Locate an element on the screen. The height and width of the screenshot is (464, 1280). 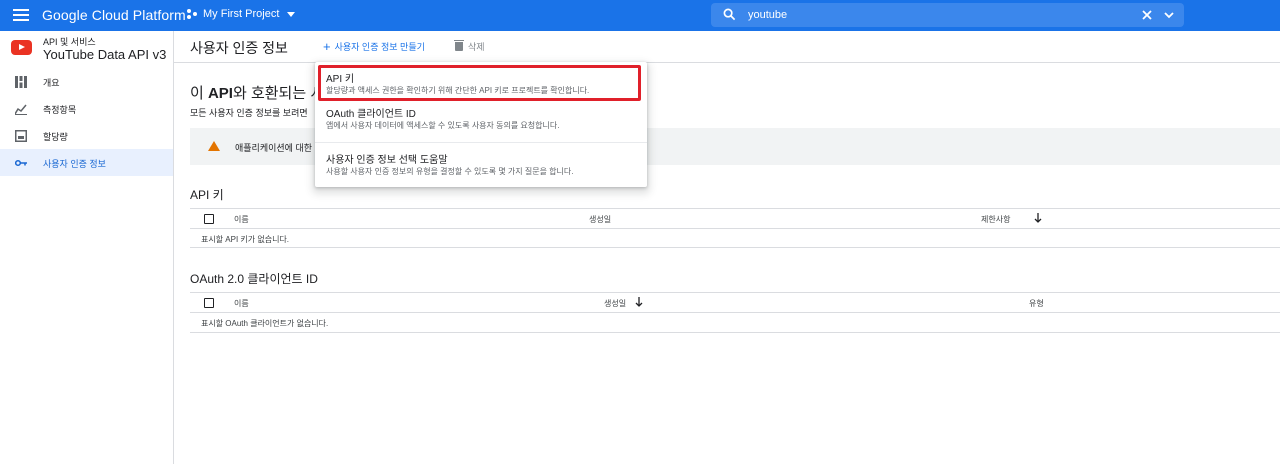
sidebar-item-credentials: 사용자 인증 정보 is located at coordinates (86, 162).